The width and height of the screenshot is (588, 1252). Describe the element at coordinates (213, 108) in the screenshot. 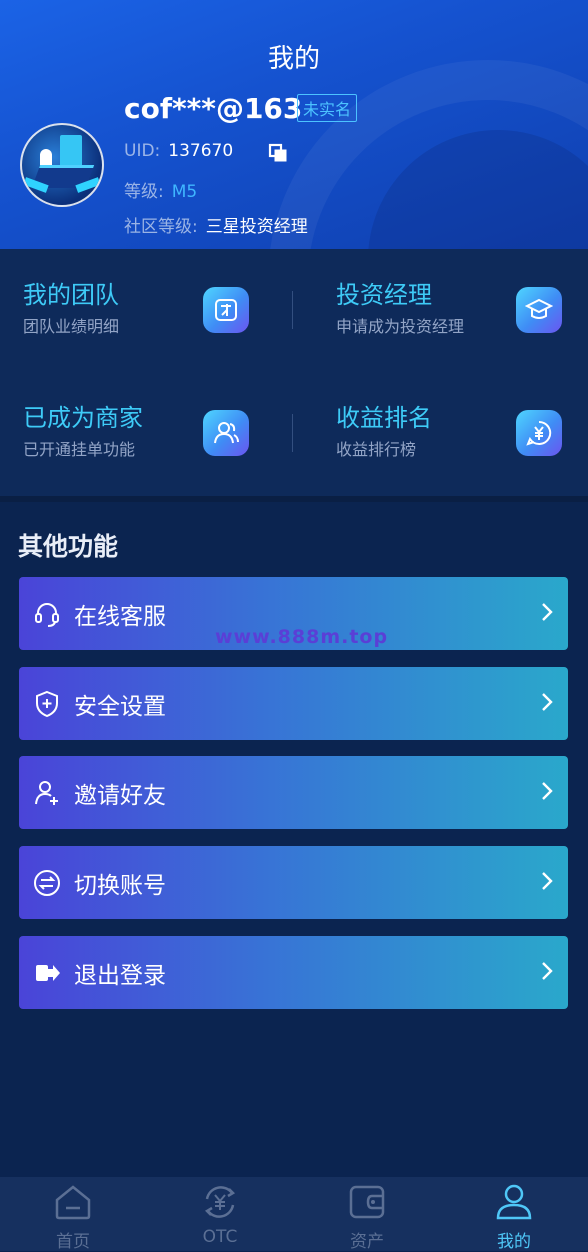

I see `username: cof***@163` at that location.